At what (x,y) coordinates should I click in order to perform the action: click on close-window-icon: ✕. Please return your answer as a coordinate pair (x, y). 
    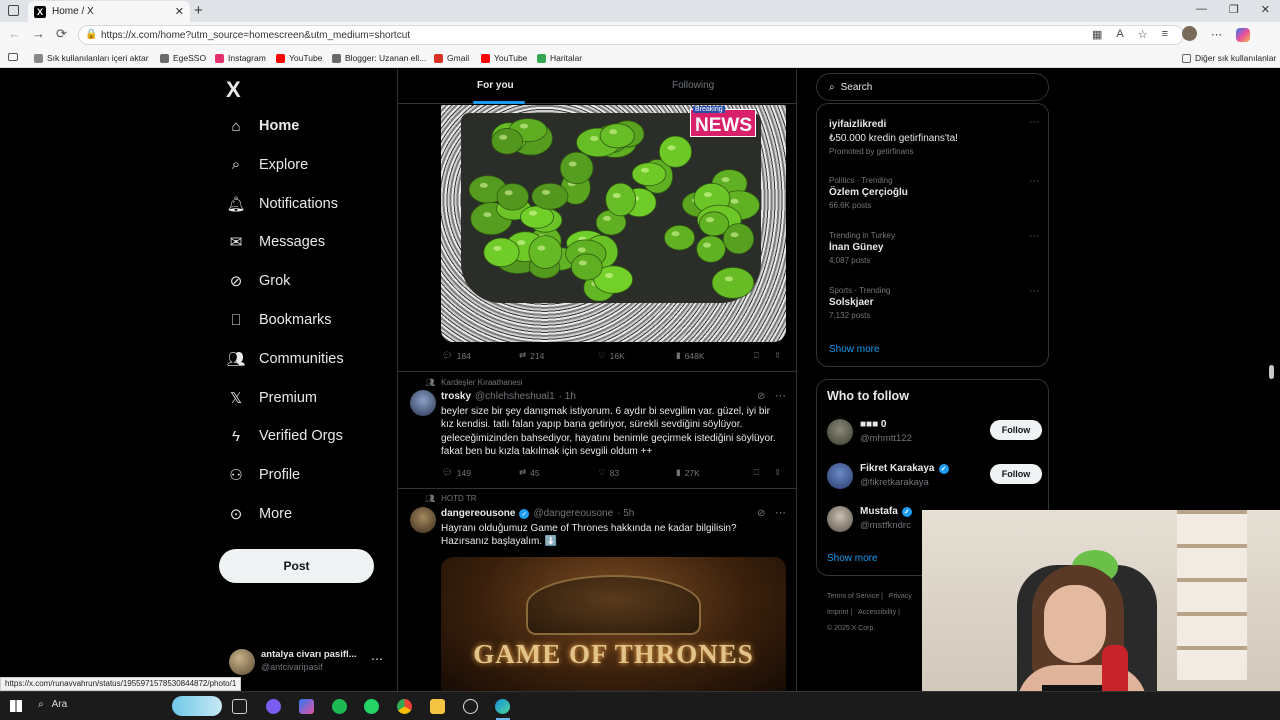
    Looking at the image, I should click on (1265, 9).